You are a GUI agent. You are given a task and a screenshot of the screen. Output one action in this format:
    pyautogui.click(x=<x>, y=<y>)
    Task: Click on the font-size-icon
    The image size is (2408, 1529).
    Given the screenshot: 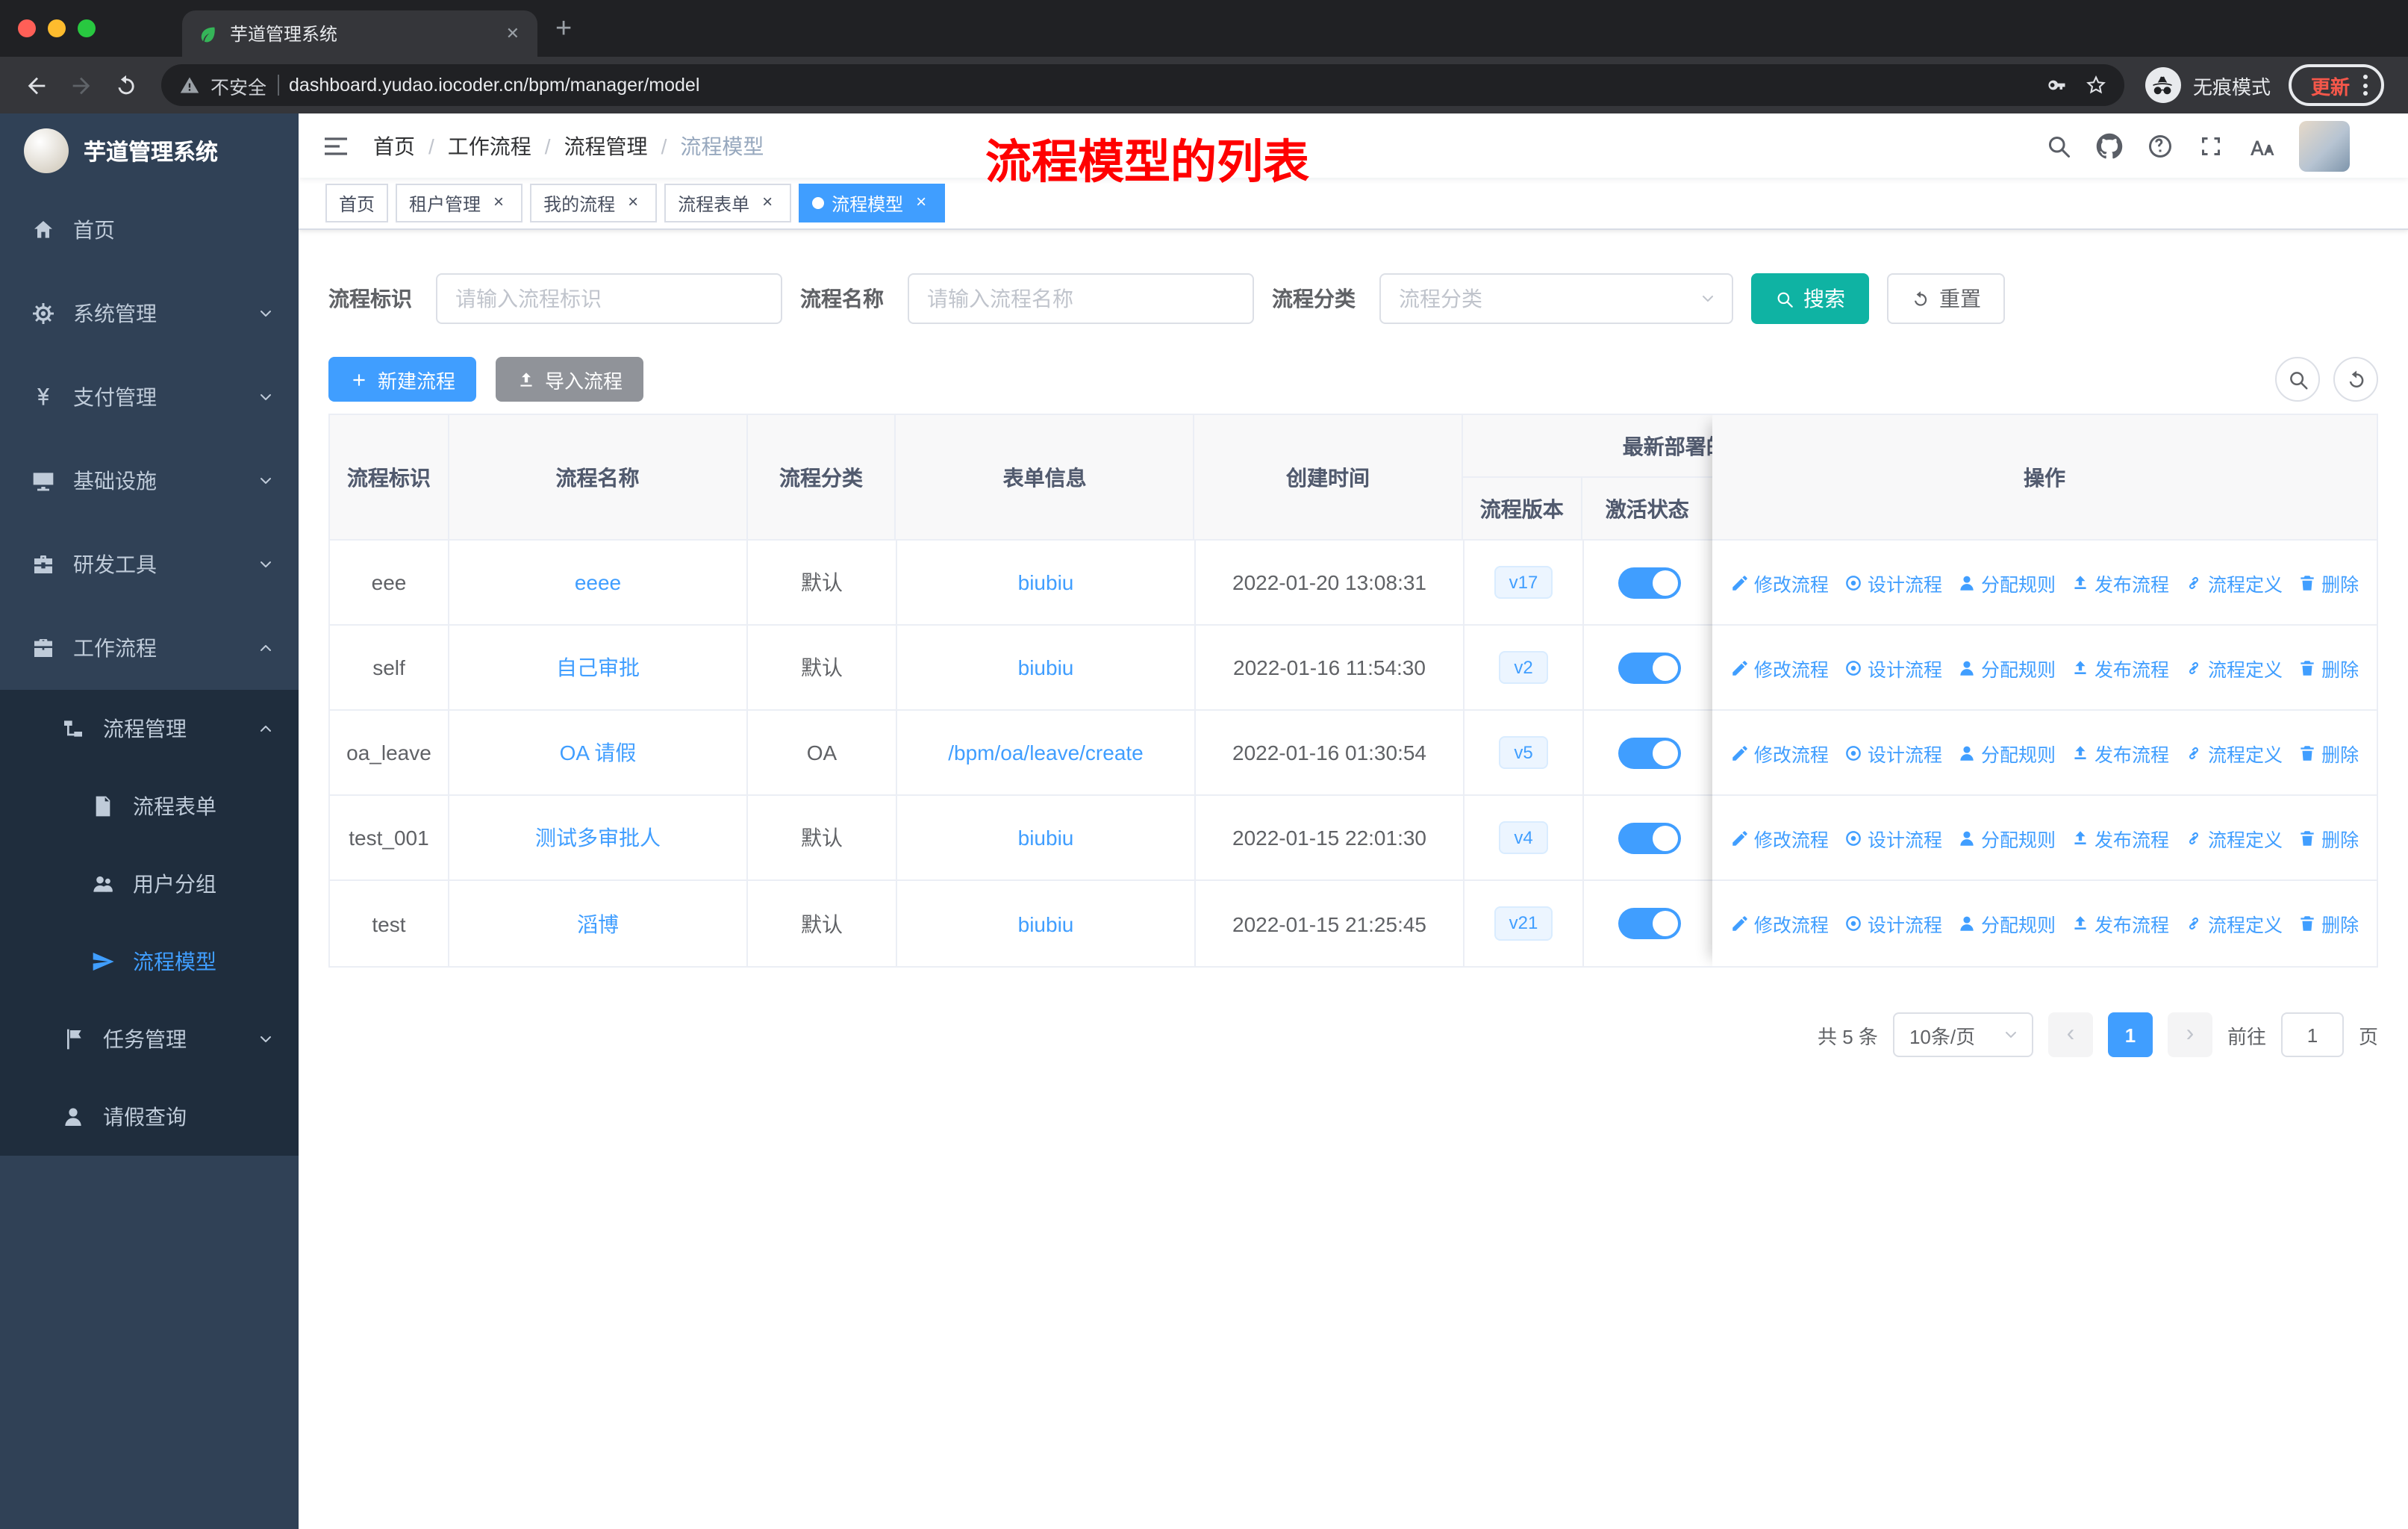 What is the action you would take?
    pyautogui.click(x=2261, y=145)
    